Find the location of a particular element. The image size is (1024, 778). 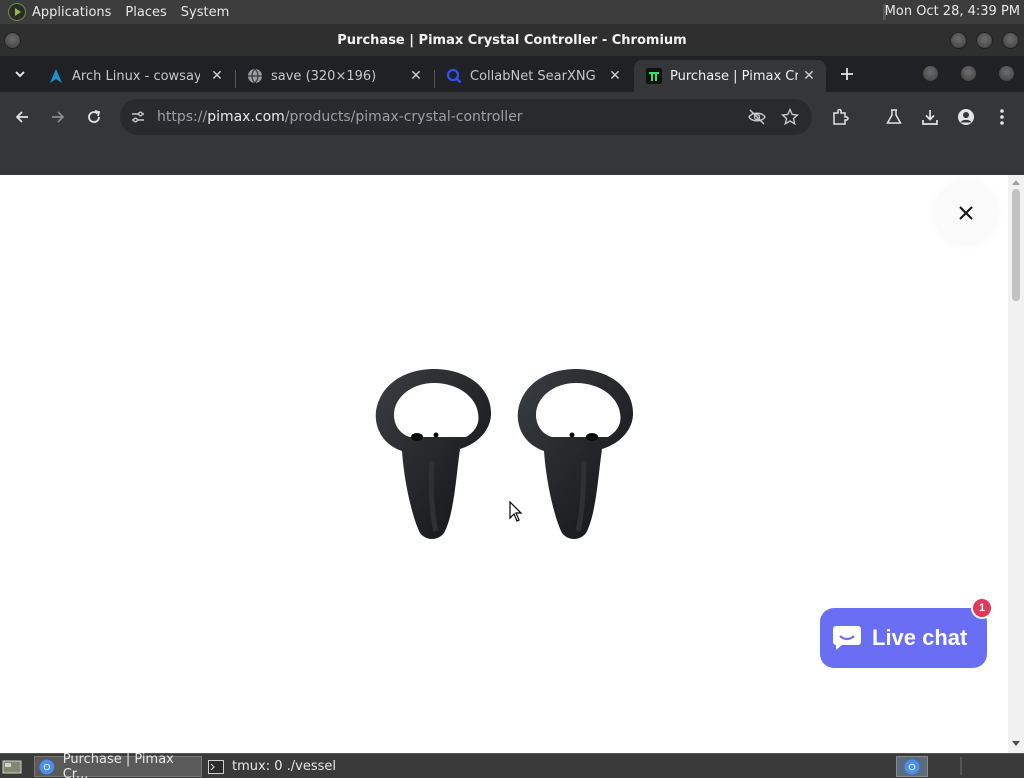

tab-label: Purchase | Pimax Crys is located at coordinates (734, 76).